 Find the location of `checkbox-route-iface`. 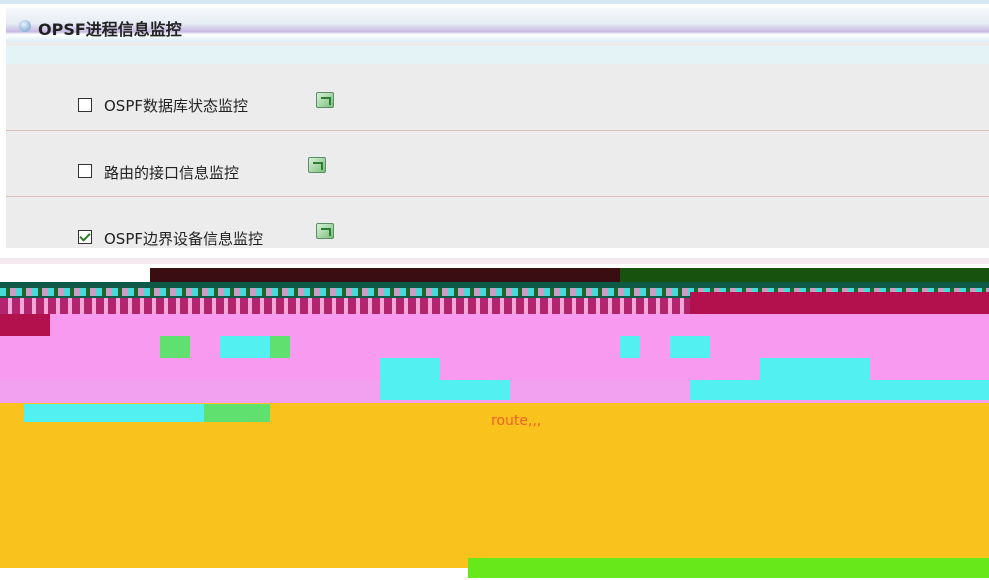

checkbox-route-iface is located at coordinates (85, 171).